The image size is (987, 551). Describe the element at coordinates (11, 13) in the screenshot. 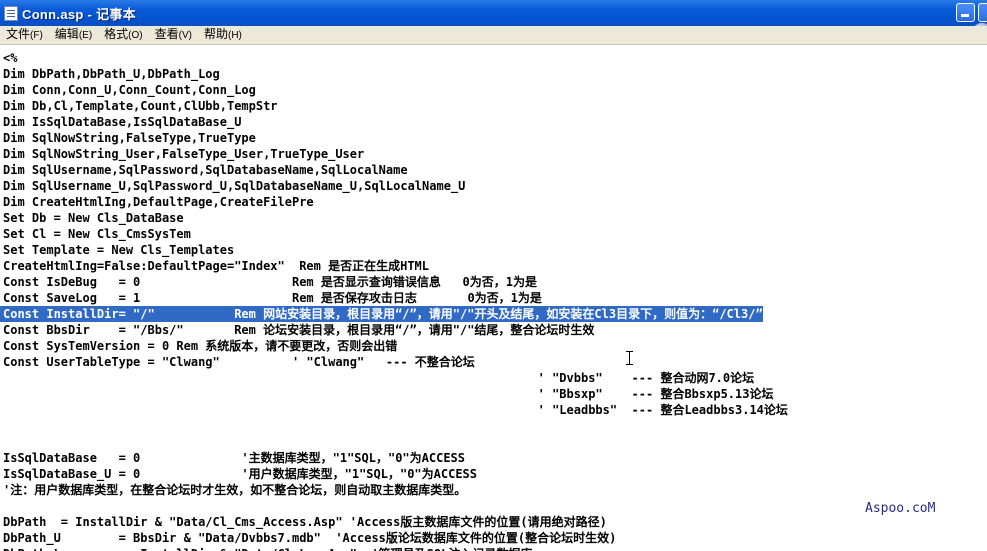

I see `notepad-icon` at that location.